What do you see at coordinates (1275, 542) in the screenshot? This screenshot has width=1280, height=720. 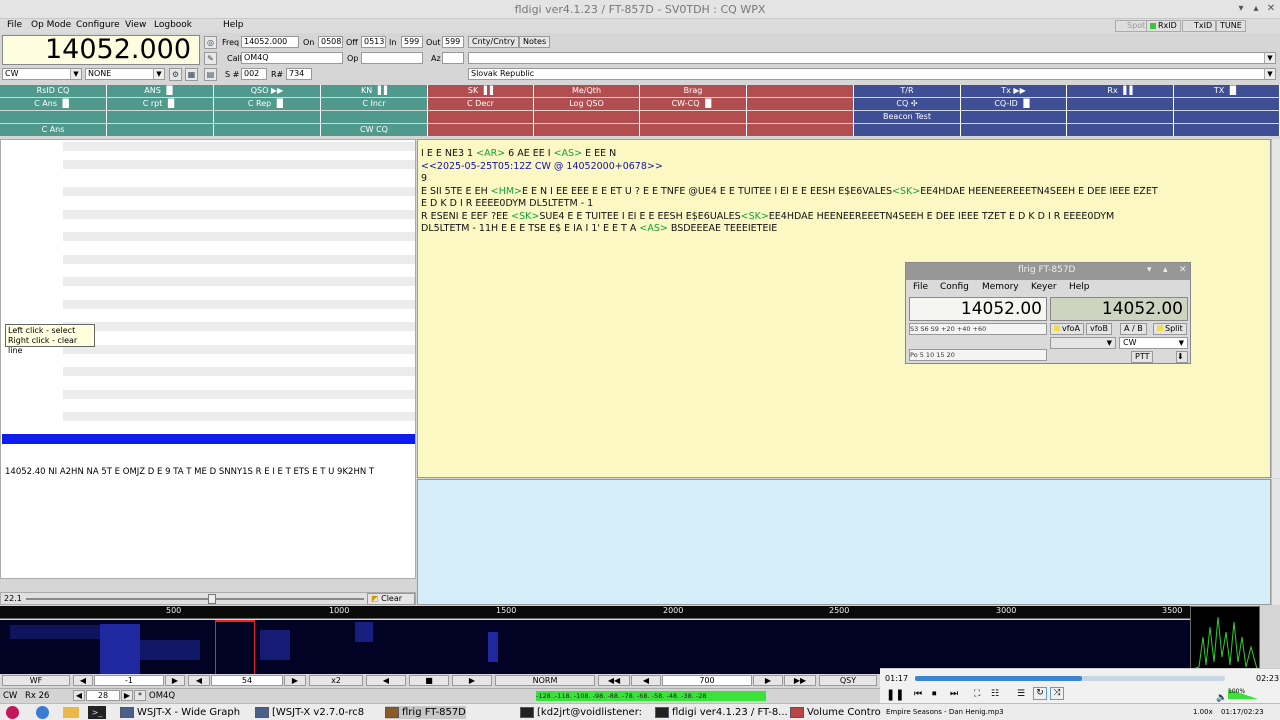 I see `tx-scrollbar` at bounding box center [1275, 542].